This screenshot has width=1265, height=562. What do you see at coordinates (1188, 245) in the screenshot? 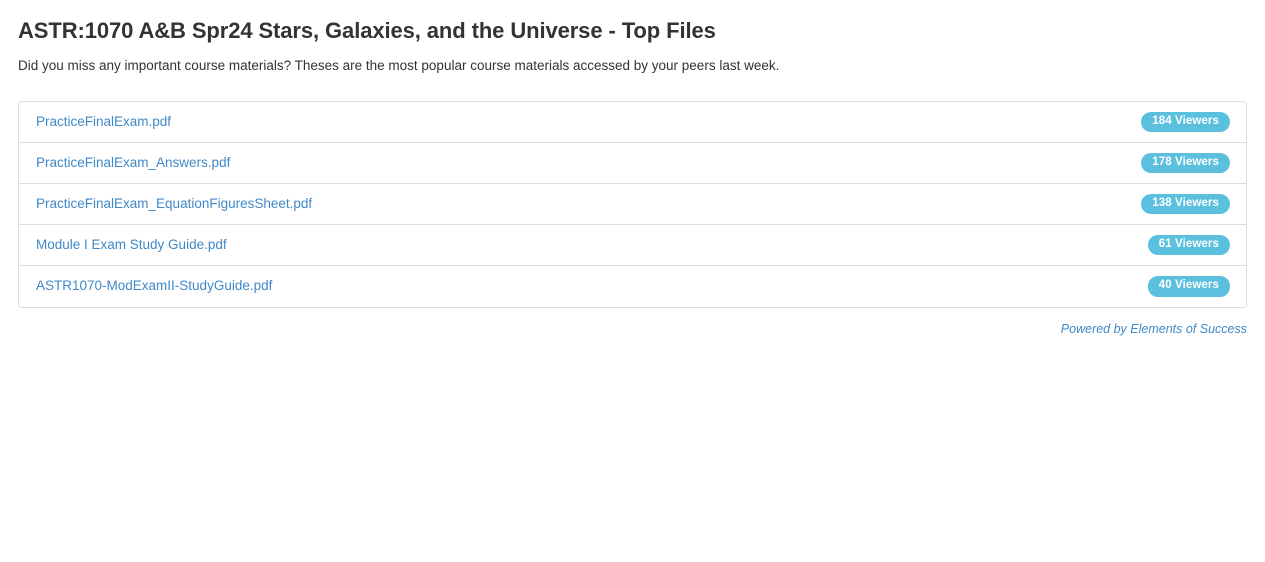
I see `viewers-badge: 61 Viewers` at bounding box center [1188, 245].